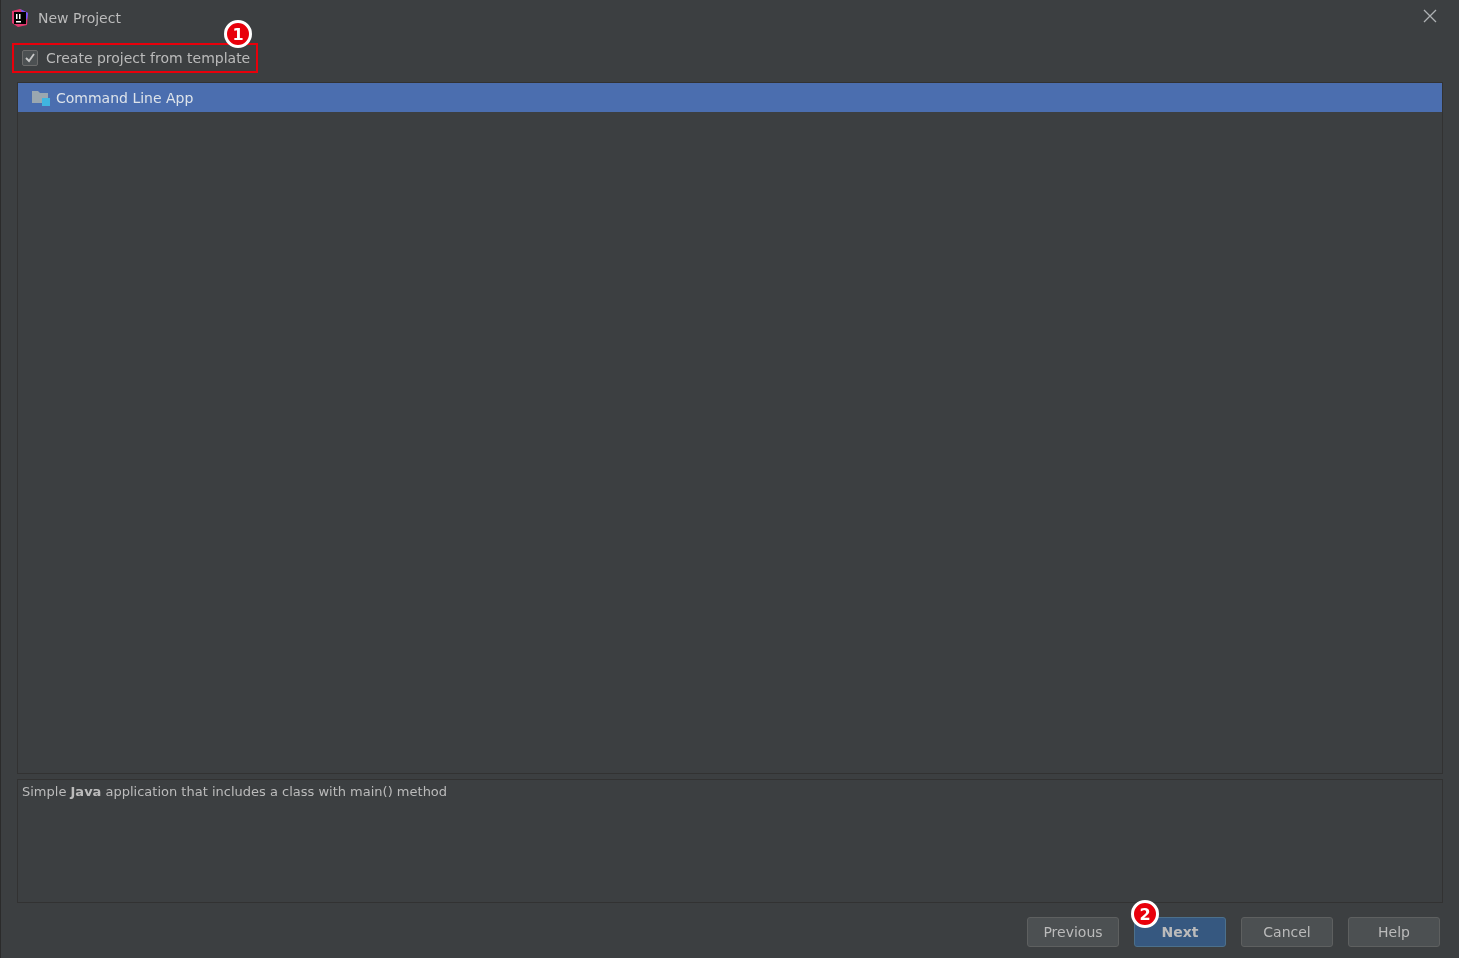  I want to click on close-icon, so click(1430, 16).